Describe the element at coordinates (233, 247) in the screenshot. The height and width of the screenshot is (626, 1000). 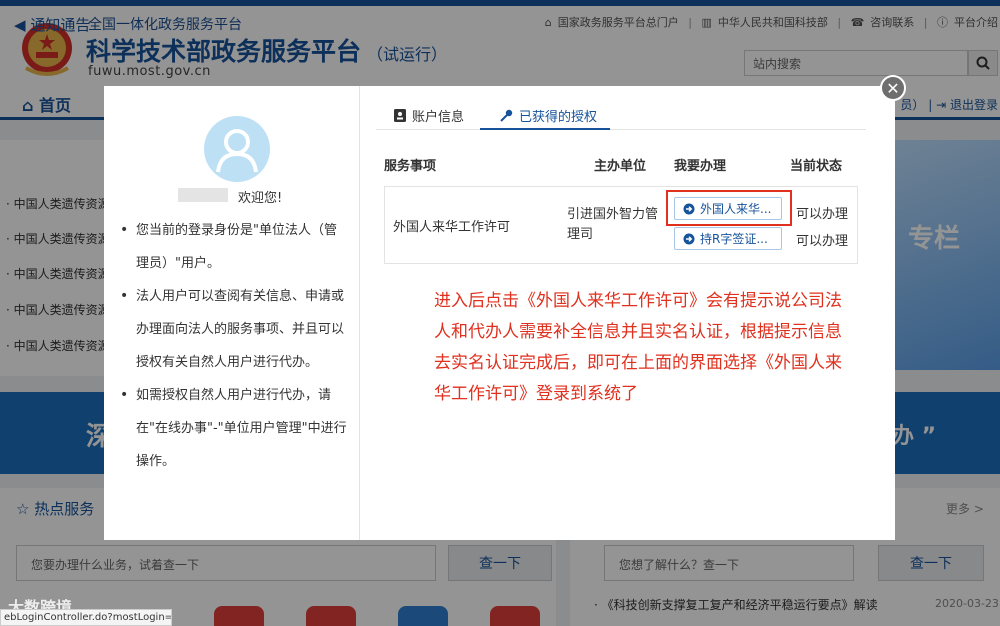
I see `info-item: 您当前的登录身份是"单位法人（管理员）"用户。` at that location.